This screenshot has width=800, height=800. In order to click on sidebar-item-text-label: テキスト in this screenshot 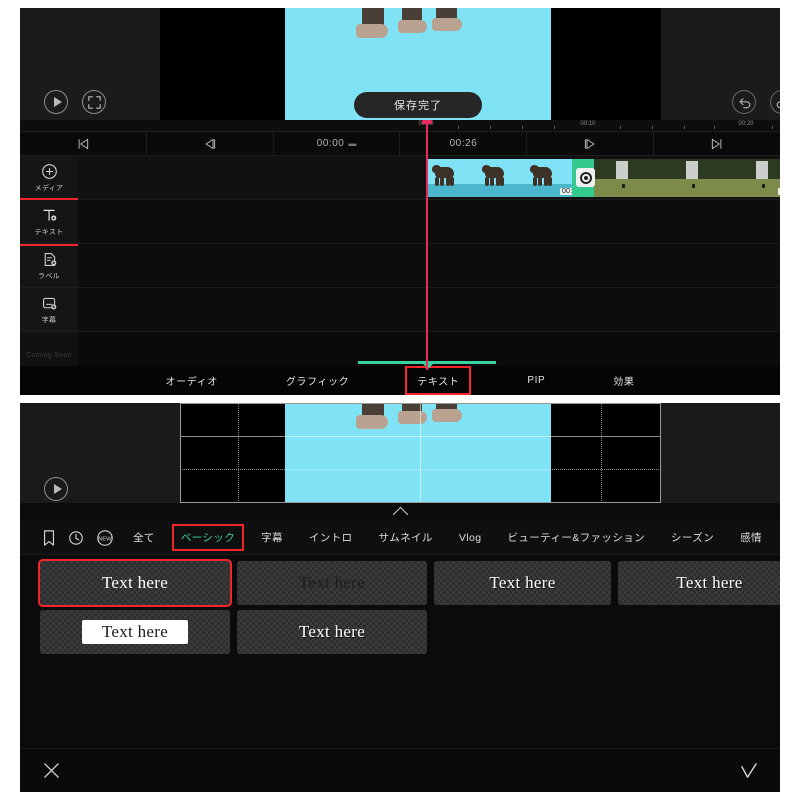, I will do `click(49, 232)`.